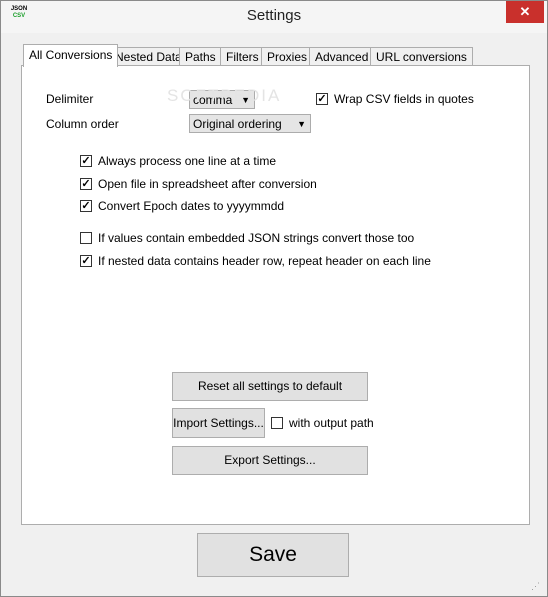 This screenshot has height=597, width=548. Describe the element at coordinates (224, 95) in the screenshot. I see `softpedia-watermark: SOFTPEDIA` at that location.